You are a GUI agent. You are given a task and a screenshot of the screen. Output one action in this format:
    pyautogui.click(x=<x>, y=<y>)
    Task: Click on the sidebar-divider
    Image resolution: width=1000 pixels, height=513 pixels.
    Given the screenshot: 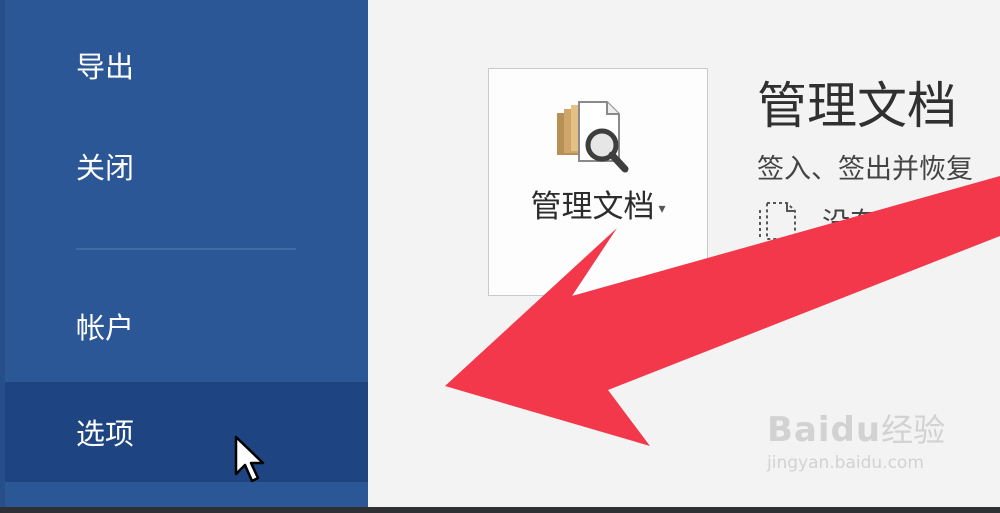 What is the action you would take?
    pyautogui.click(x=186, y=249)
    